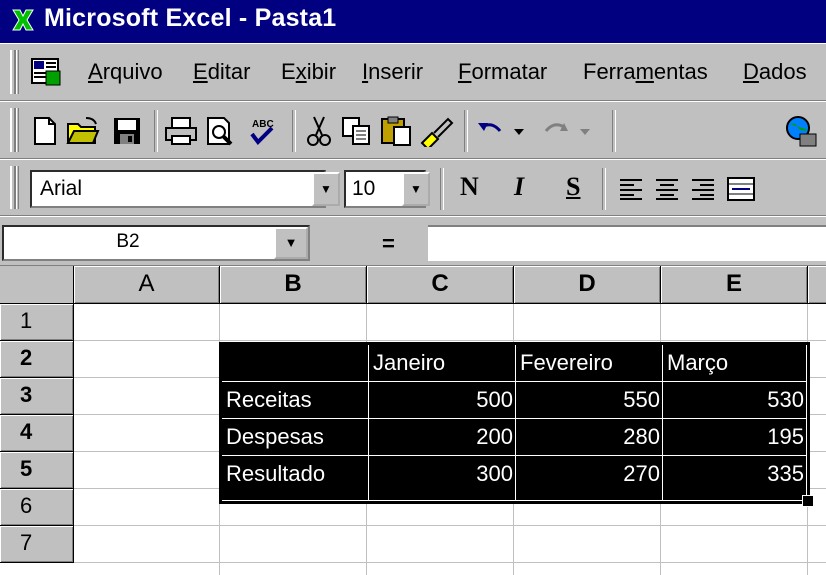 This screenshot has height=575, width=826. I want to click on redo-arrow-icon, so click(567, 129).